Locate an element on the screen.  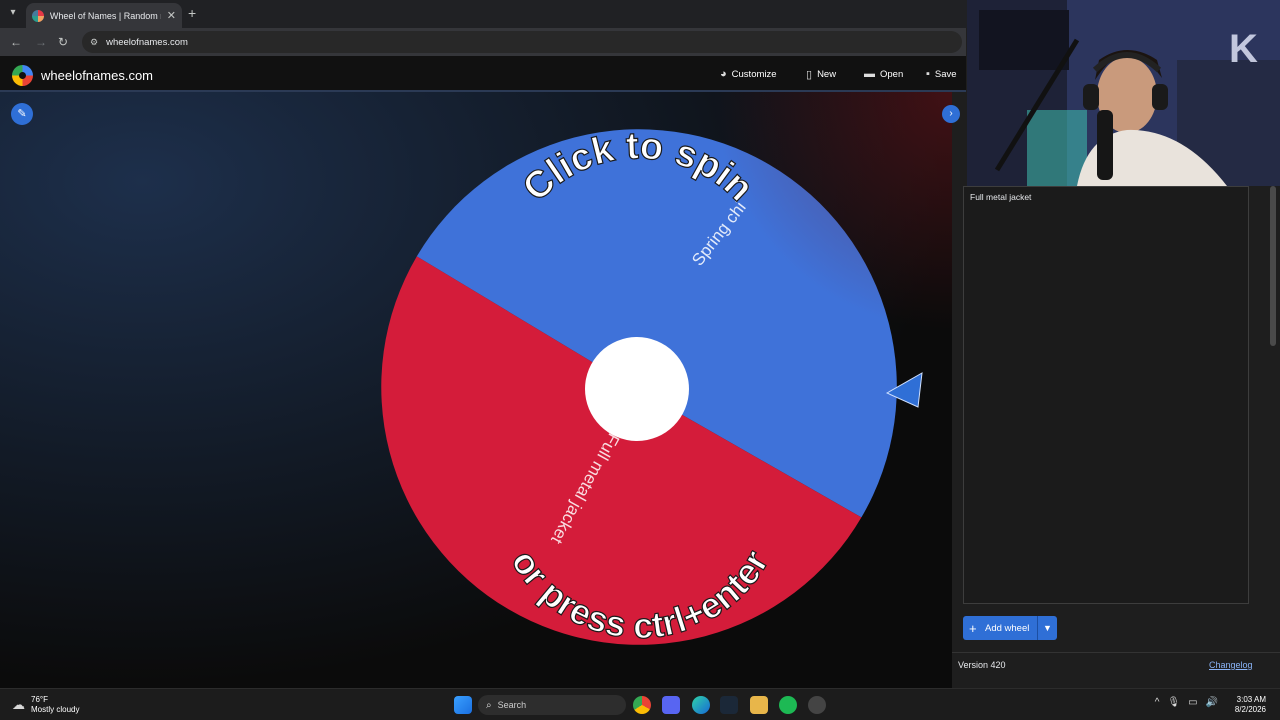
cloud-icon: ☁ is located at coordinates (18, 704).